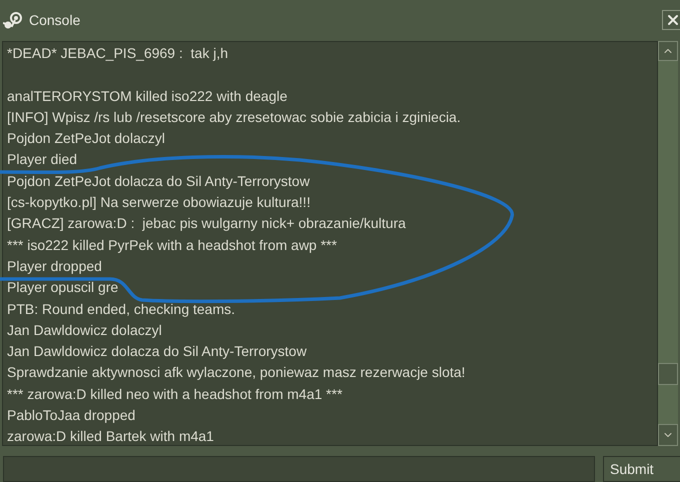 This screenshot has width=680, height=482. Describe the element at coordinates (668, 374) in the screenshot. I see `scroll-thumb` at that location.